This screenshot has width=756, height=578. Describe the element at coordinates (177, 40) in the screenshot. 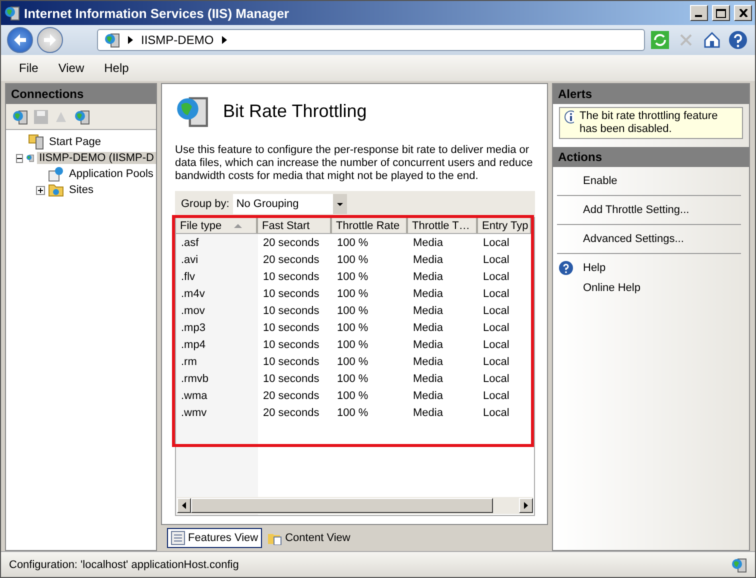

I see `breadcrumb: IISMP-DEMO` at that location.